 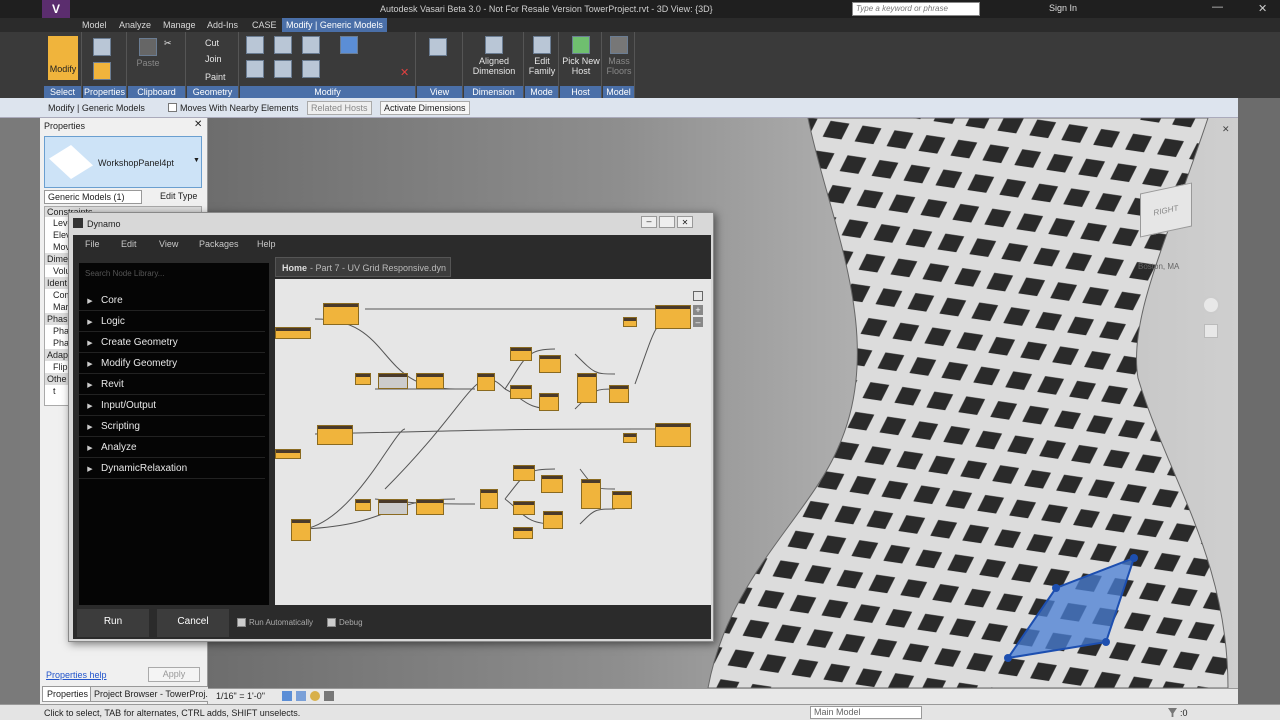 I want to click on pick-new-host-button: Pick New Host, so click(x=581, y=56).